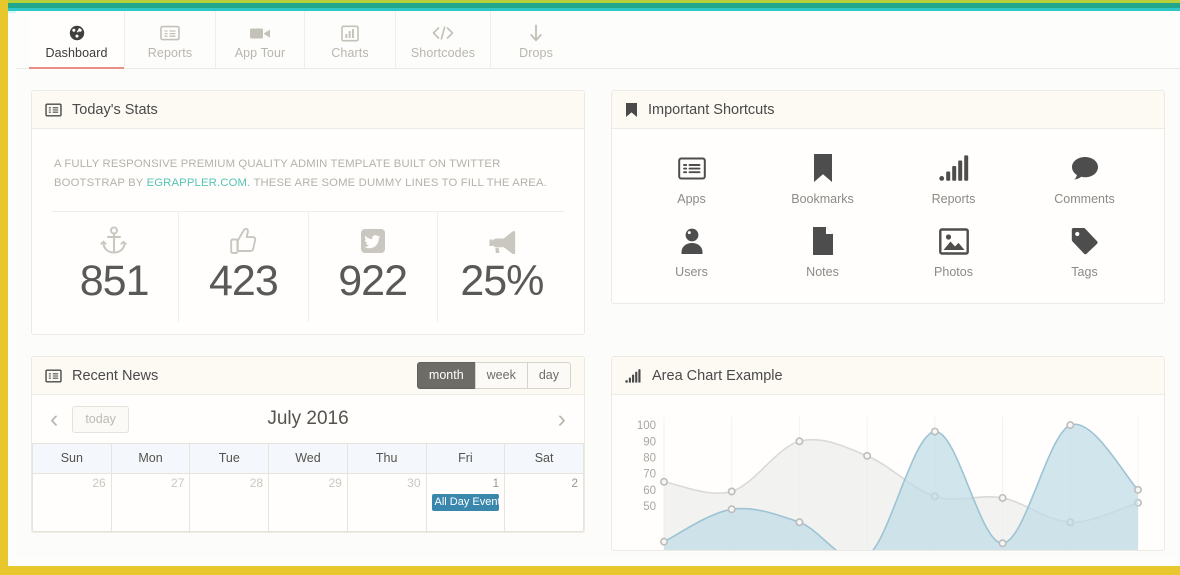 This screenshot has width=1180, height=575. I want to click on panel-title: Area Chart Example, so click(717, 375).